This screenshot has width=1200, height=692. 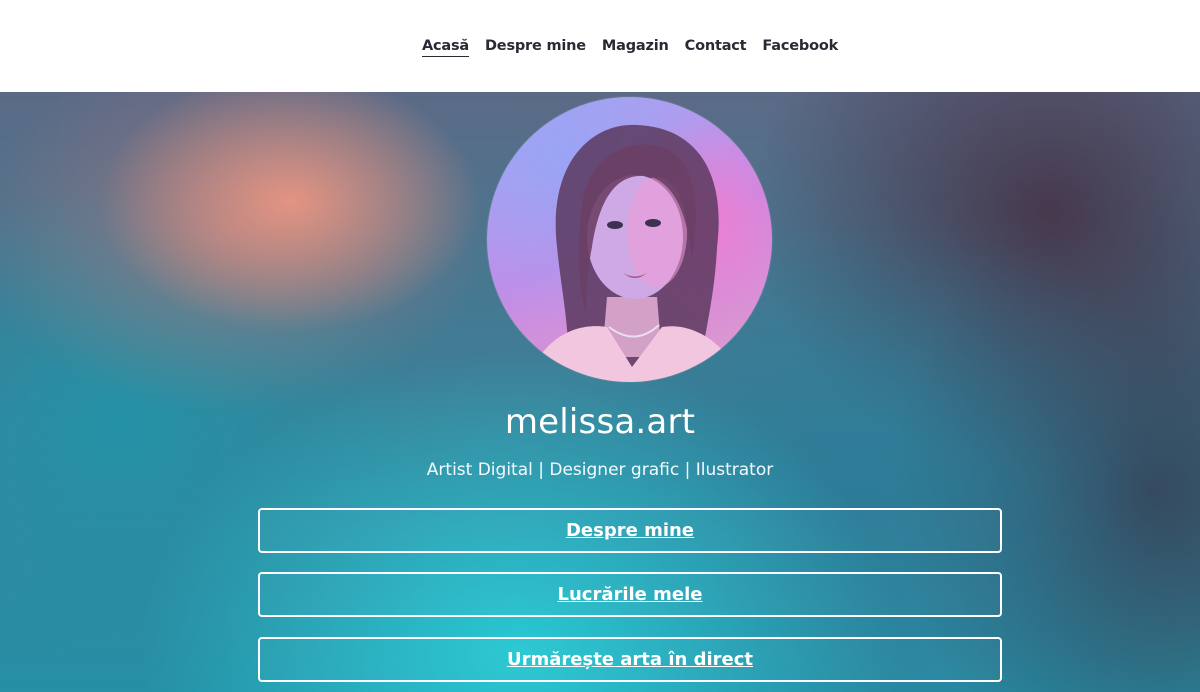 I want to click on profile-avatar, so click(x=629, y=239).